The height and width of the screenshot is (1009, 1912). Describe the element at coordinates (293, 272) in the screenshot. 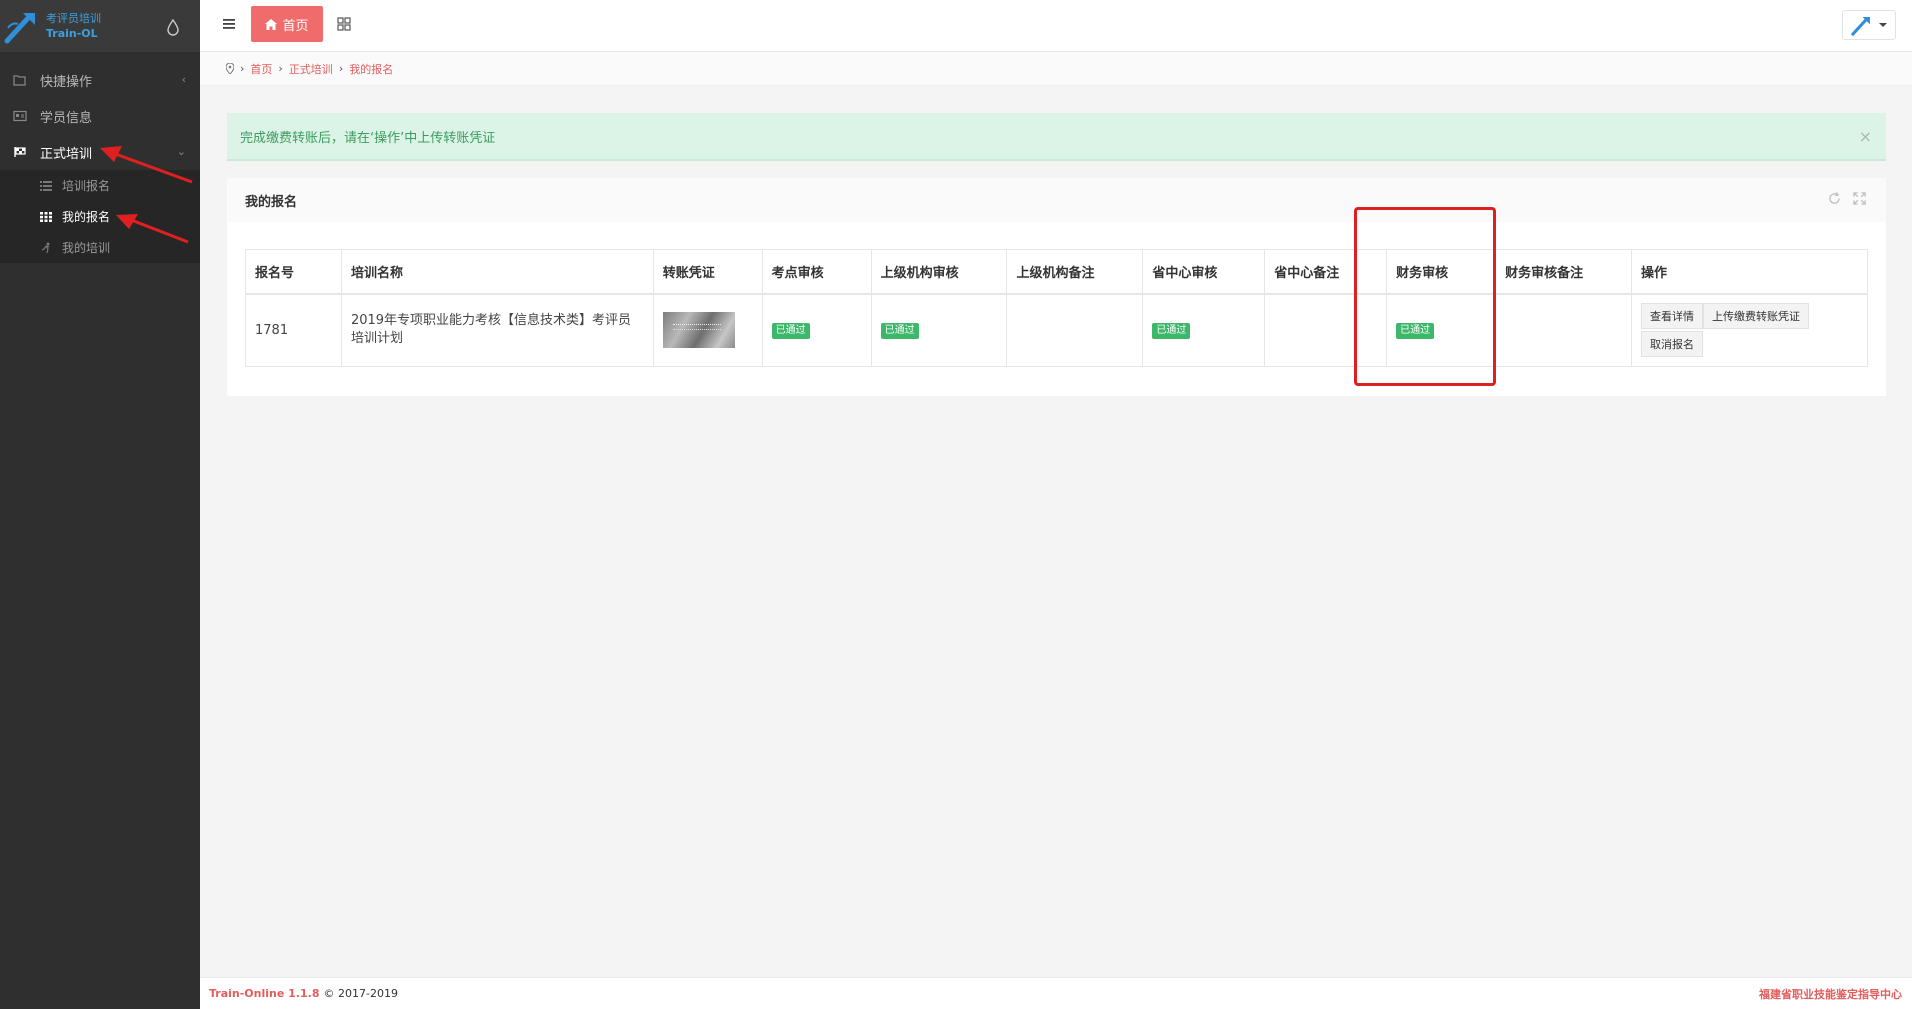

I see `col-header-id: 报名号` at that location.